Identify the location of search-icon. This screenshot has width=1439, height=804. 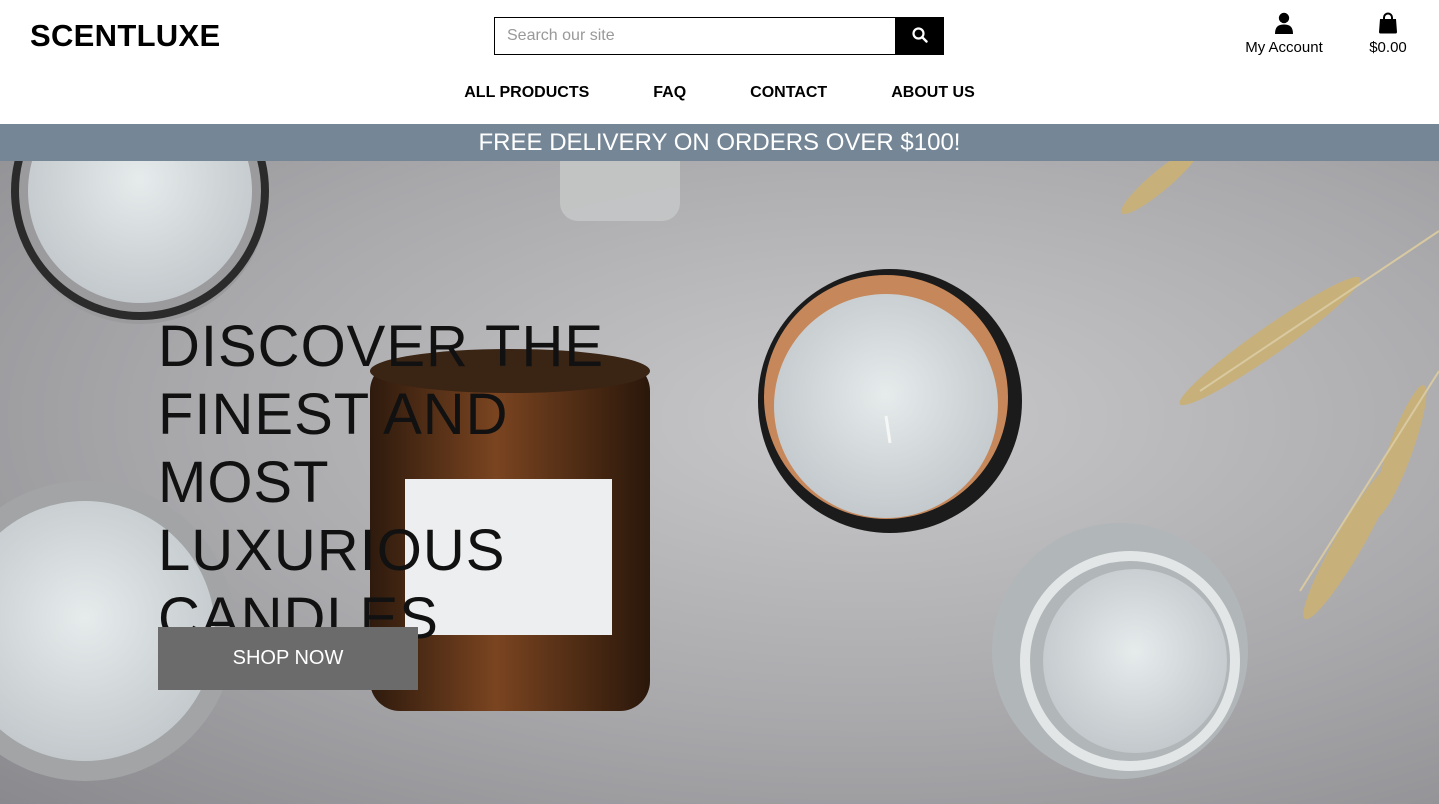
(919, 36).